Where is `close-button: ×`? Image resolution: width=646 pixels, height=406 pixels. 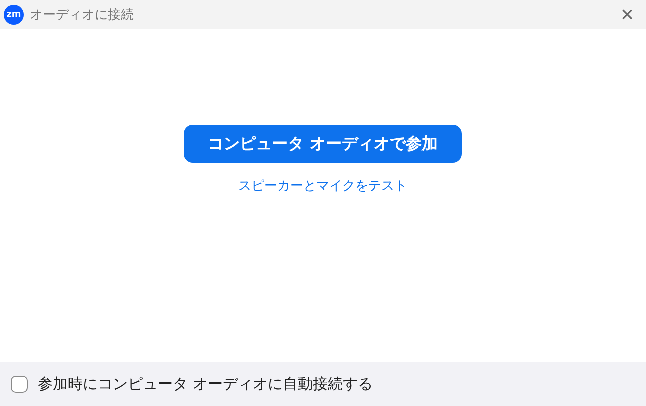 close-button: × is located at coordinates (627, 15).